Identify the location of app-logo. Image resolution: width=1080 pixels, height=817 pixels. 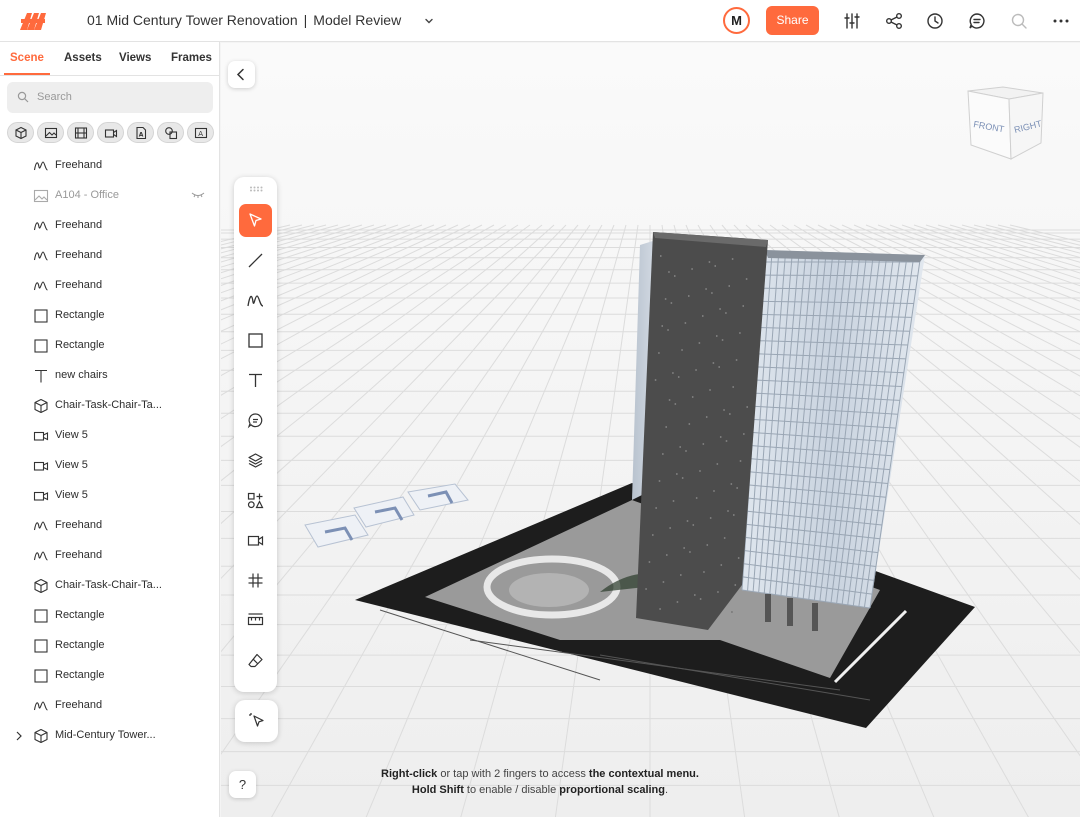
(33, 21).